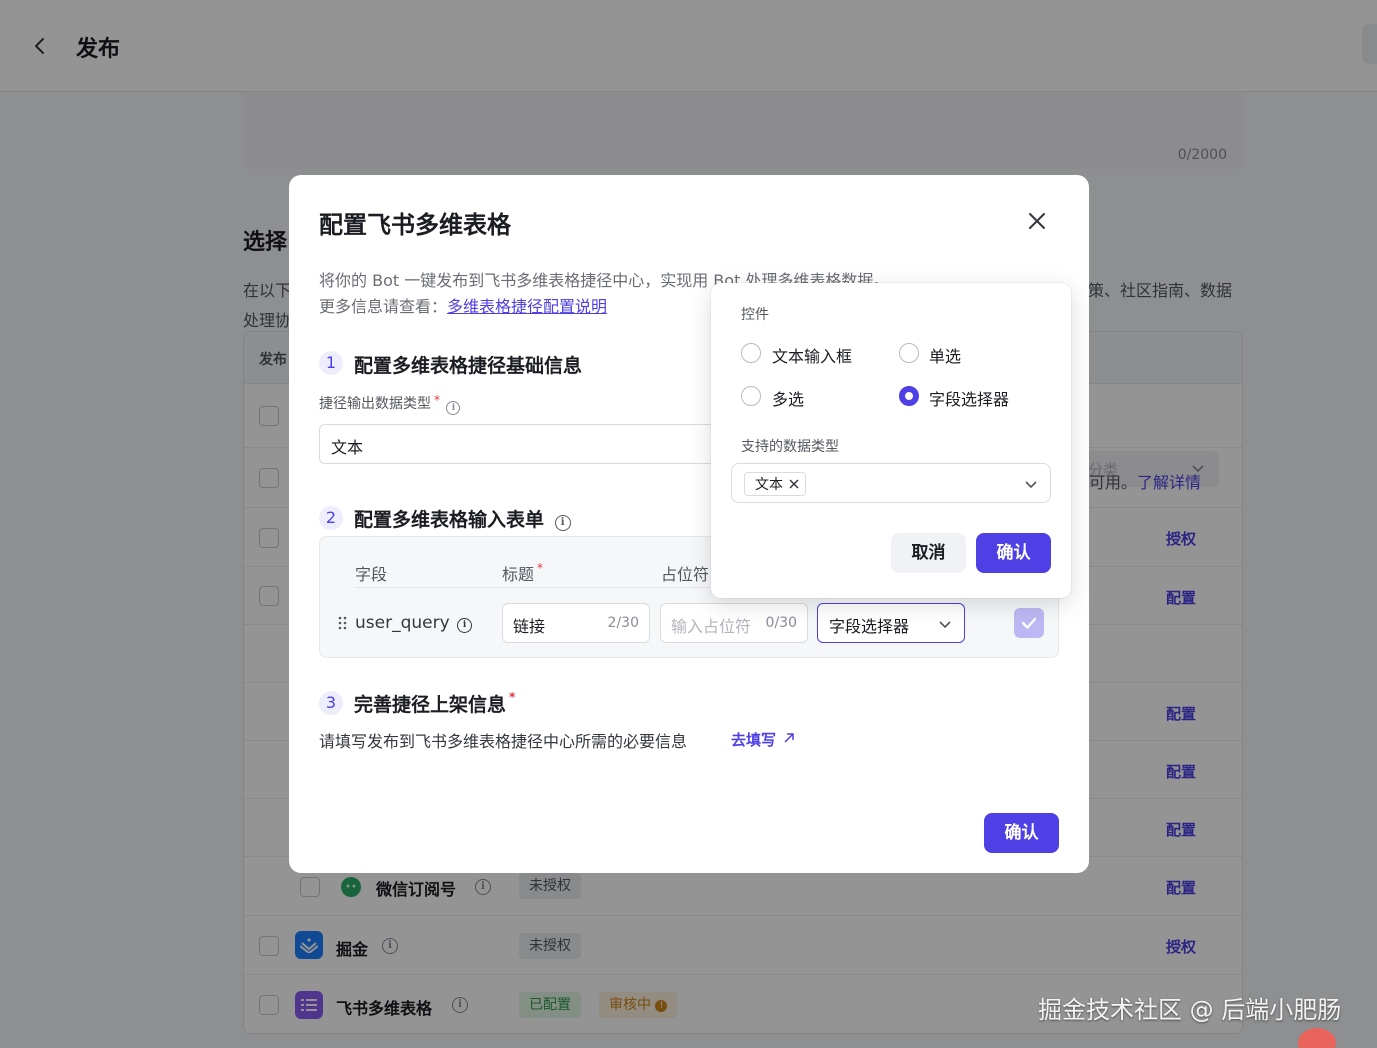  I want to click on radio-label: 单选, so click(945, 356).